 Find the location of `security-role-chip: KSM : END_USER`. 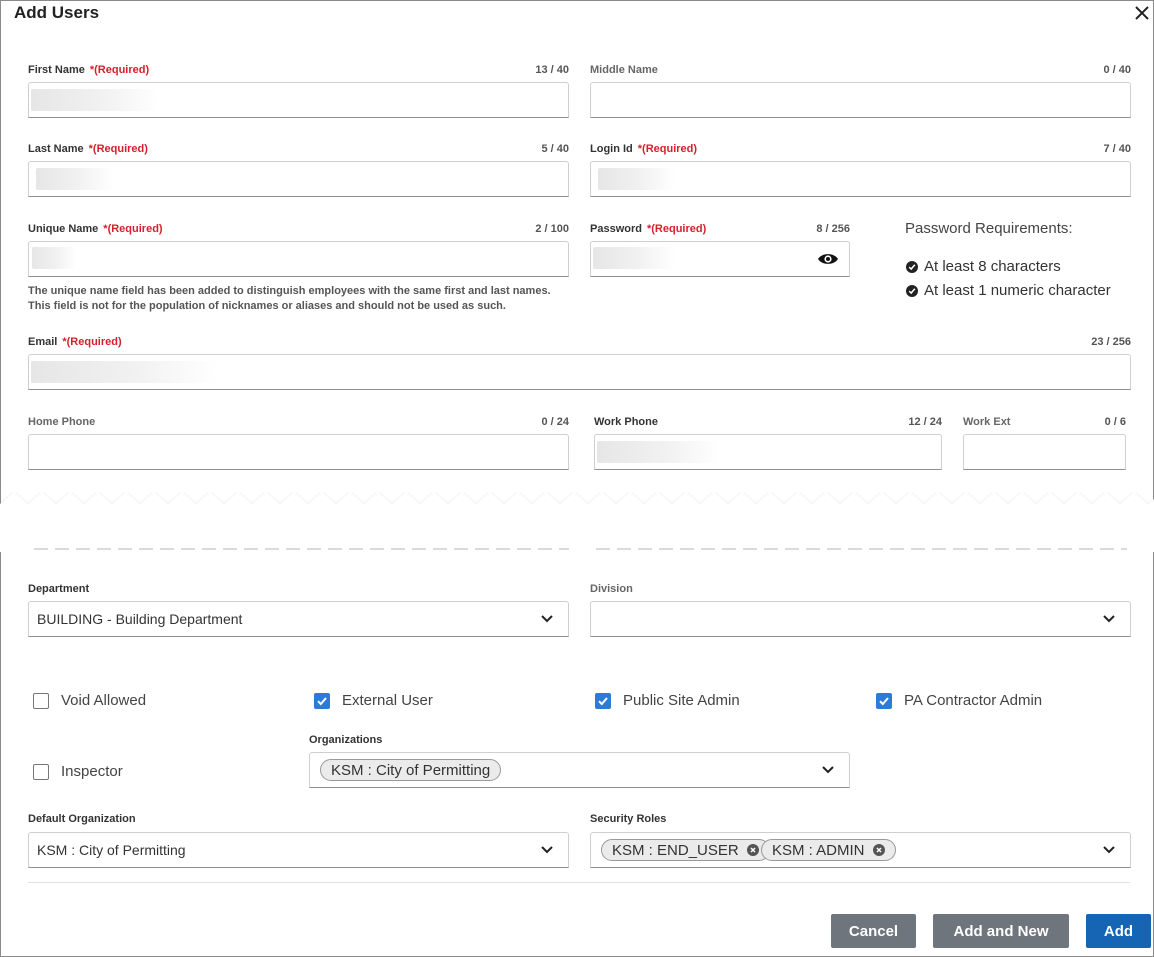

security-role-chip: KSM : END_USER is located at coordinates (685, 850).